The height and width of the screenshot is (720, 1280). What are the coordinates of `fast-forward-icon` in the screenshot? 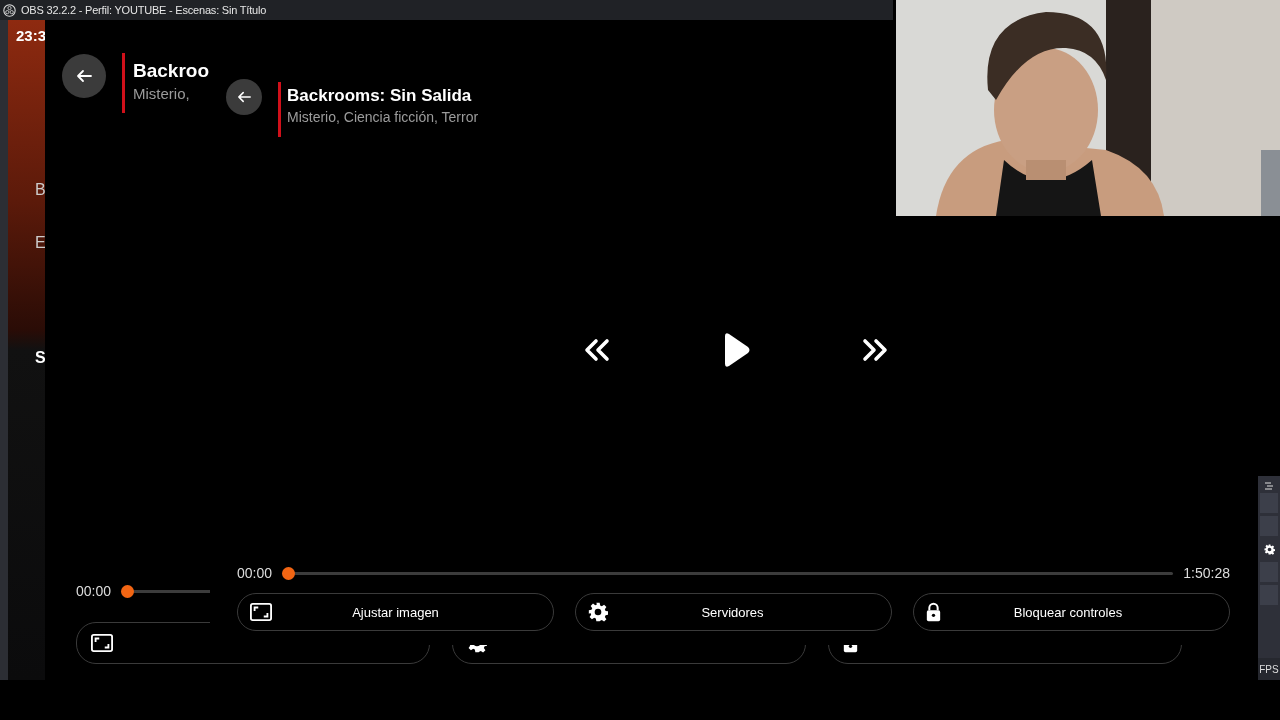 It's located at (874, 350).